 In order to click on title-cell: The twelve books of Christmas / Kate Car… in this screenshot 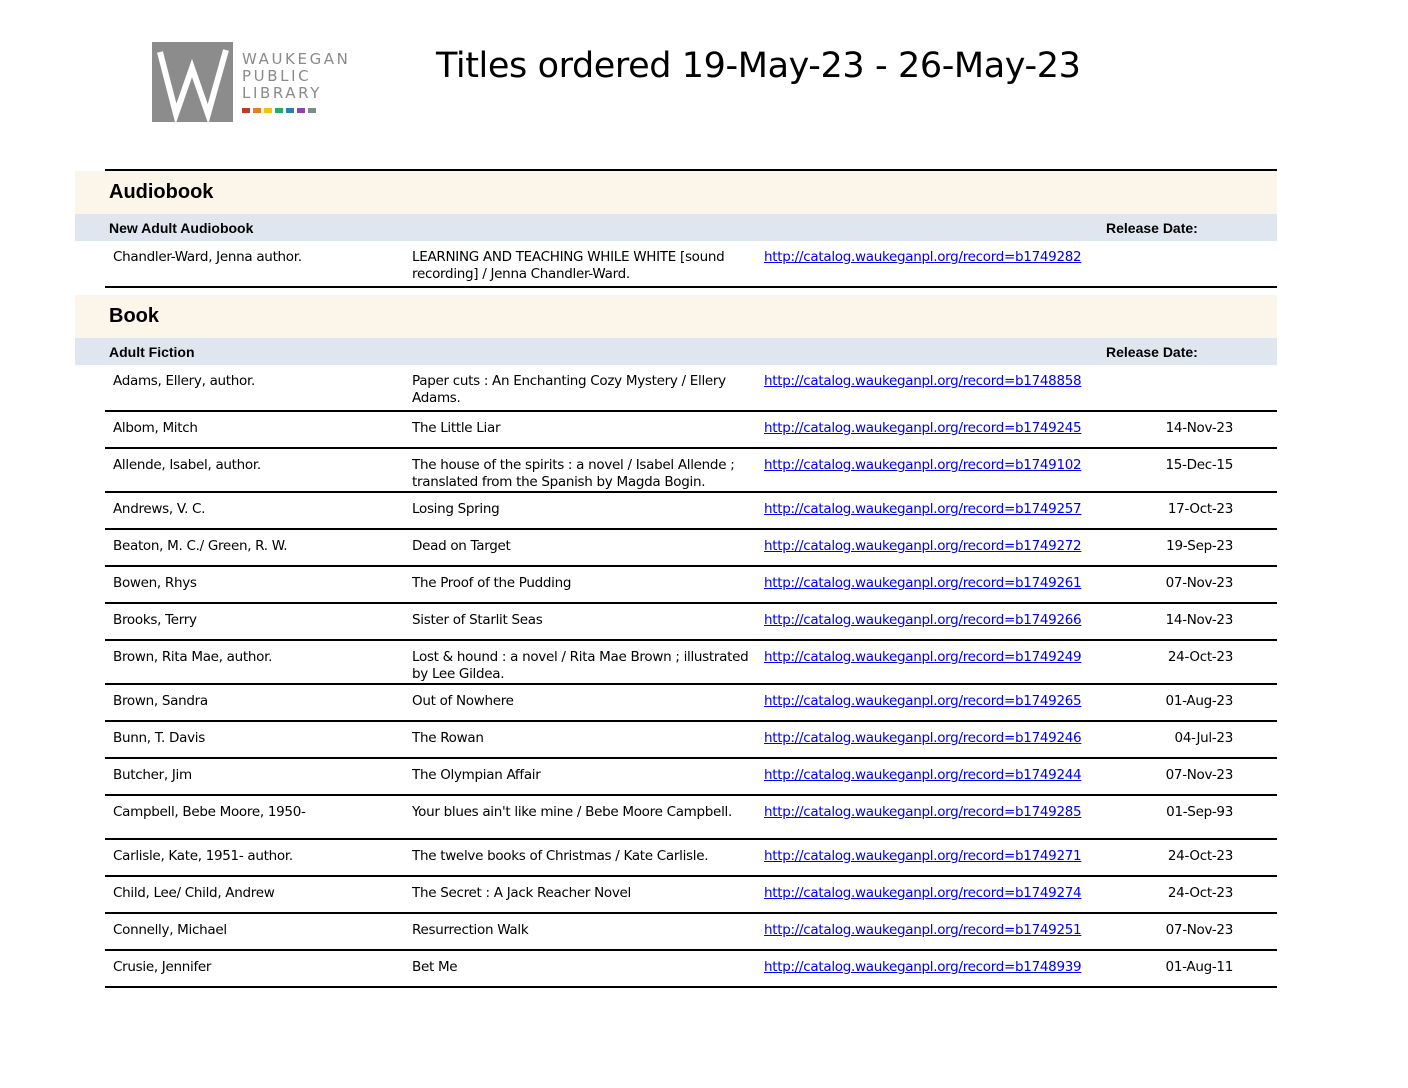, I will do `click(560, 856)`.